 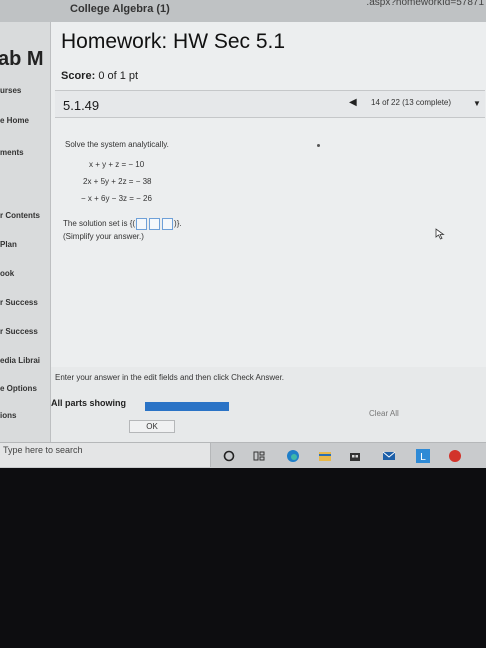 I want to click on equation-2: 2x + 5y + 2z = − 38, so click(x=117, y=181).